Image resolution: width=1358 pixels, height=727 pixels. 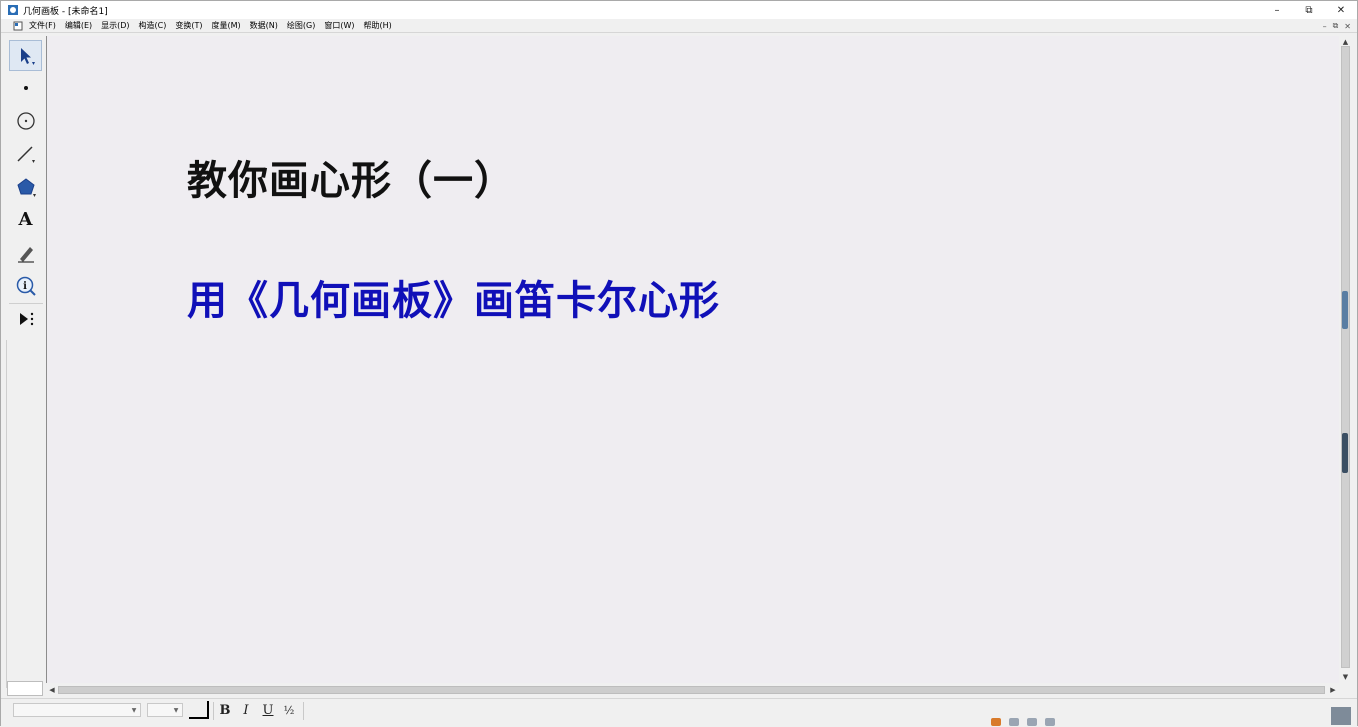 What do you see at coordinates (1345, 310) in the screenshot?
I see `right-edge-handle-top` at bounding box center [1345, 310].